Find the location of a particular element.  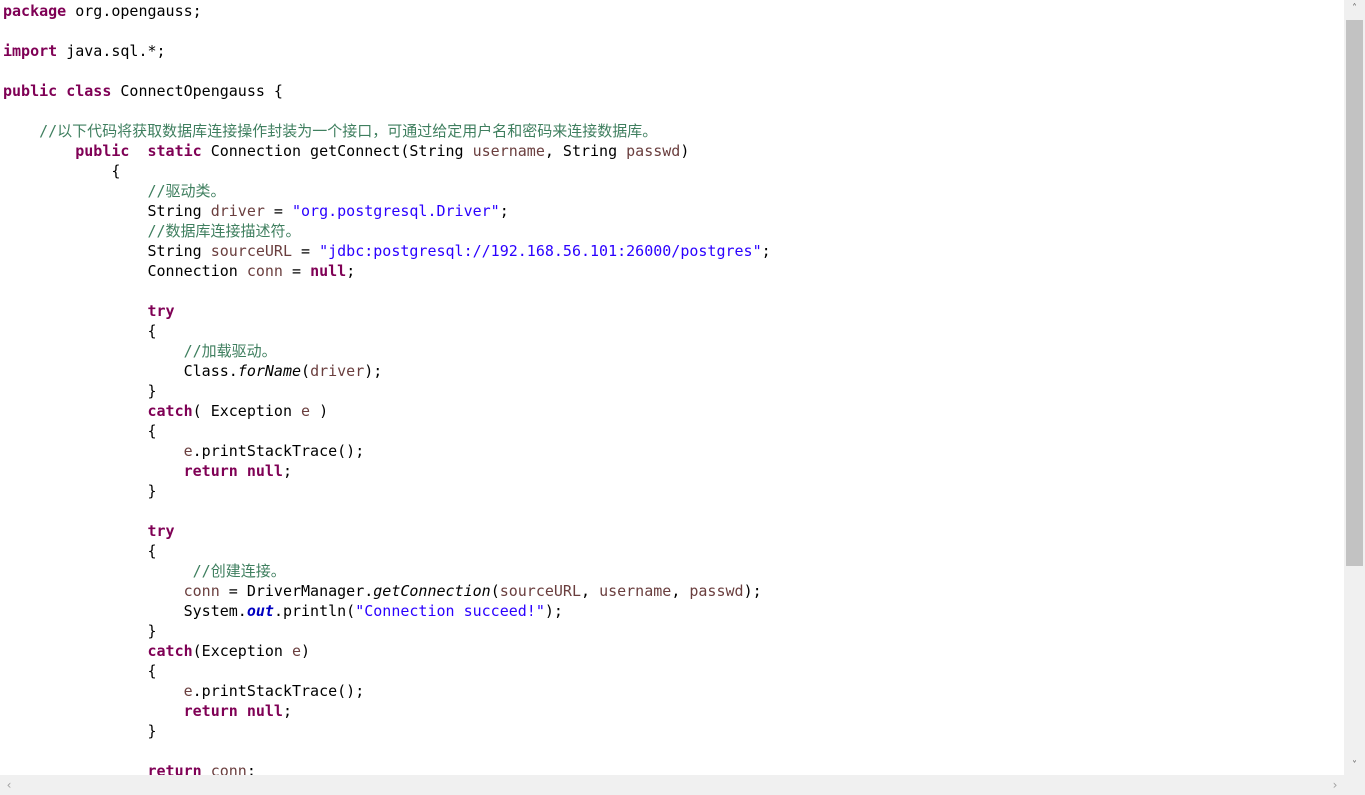

code-line: //加载驱动。 is located at coordinates (387, 351).